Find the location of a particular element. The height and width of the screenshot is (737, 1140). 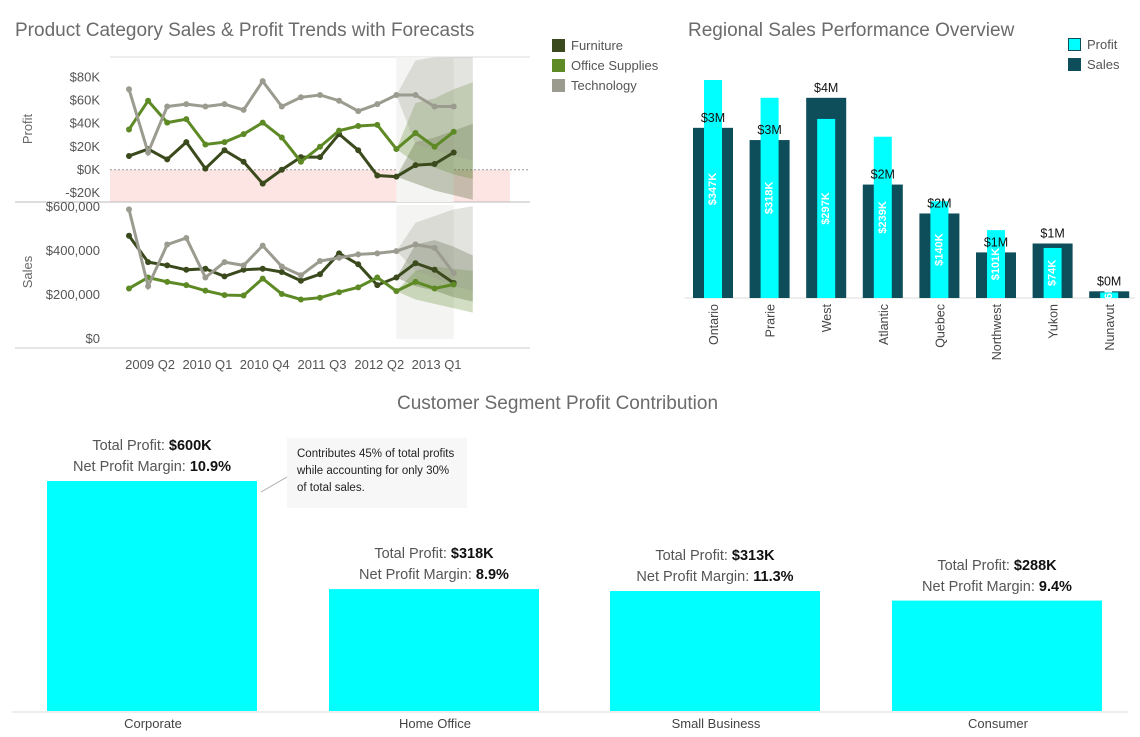

segment-bar-small-business is located at coordinates (715, 651).